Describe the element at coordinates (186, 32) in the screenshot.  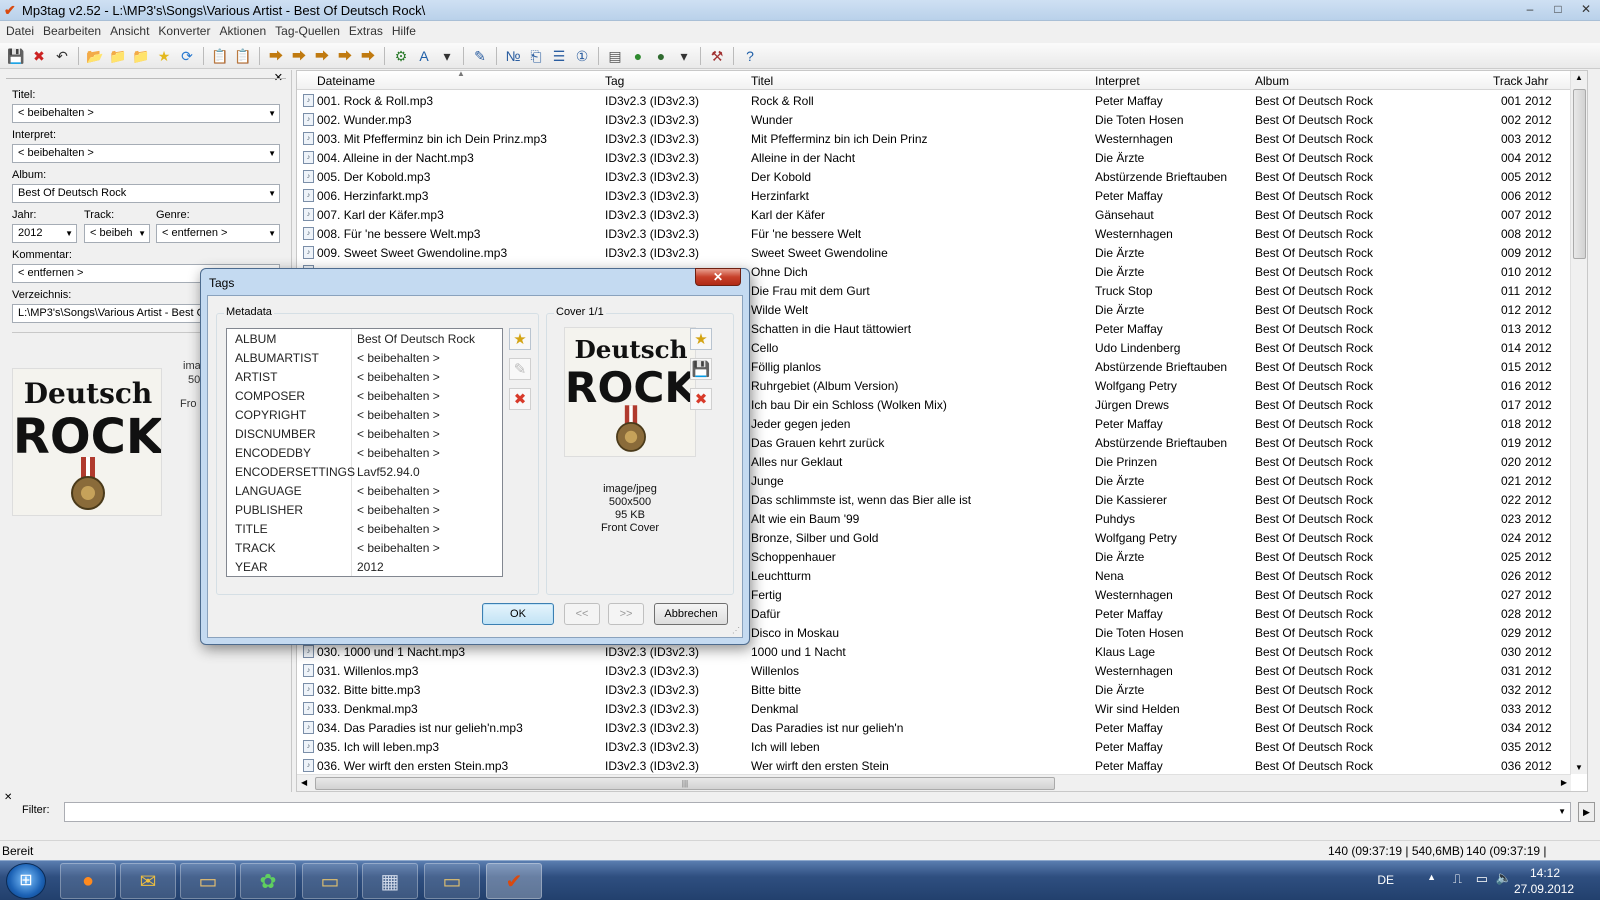
I see `menu-konverter: Konverter` at that location.